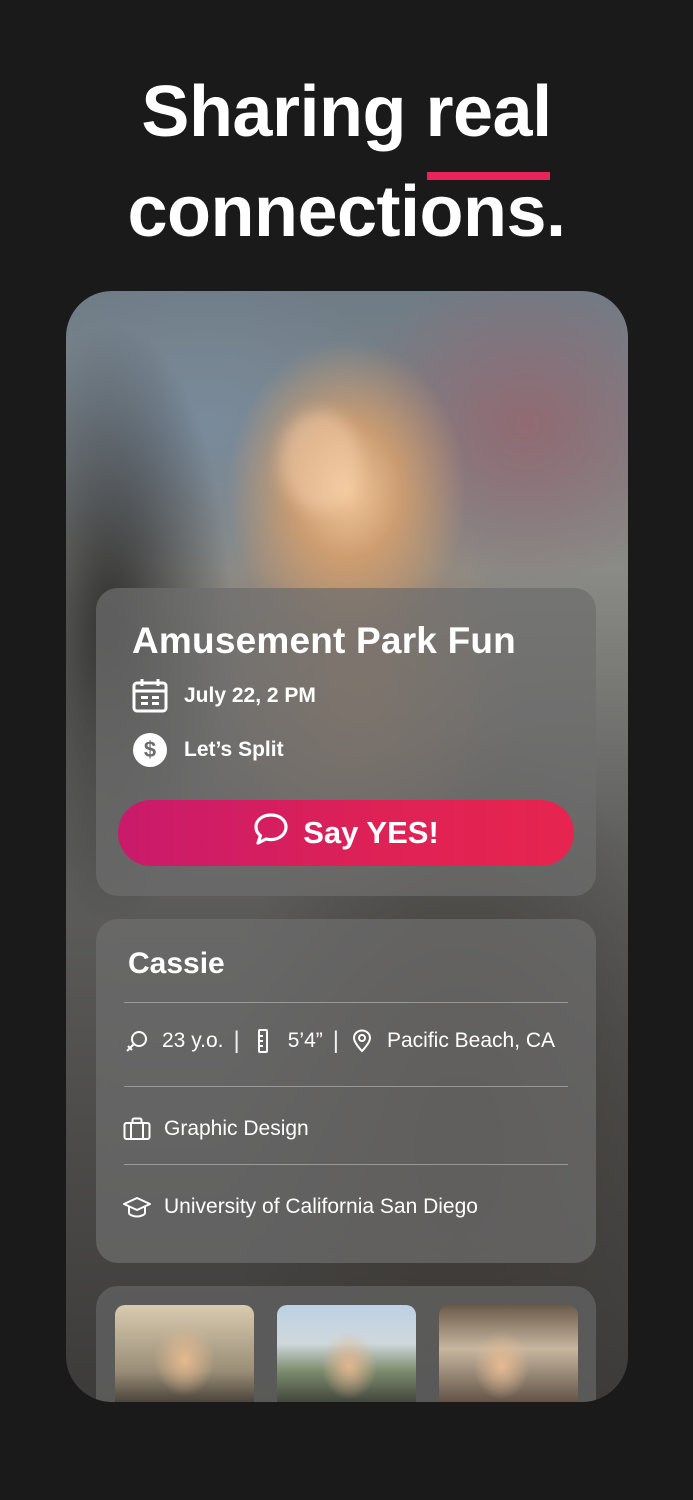 This screenshot has width=693, height=1500. Describe the element at coordinates (137, 1041) in the screenshot. I see `gender-icon` at that location.